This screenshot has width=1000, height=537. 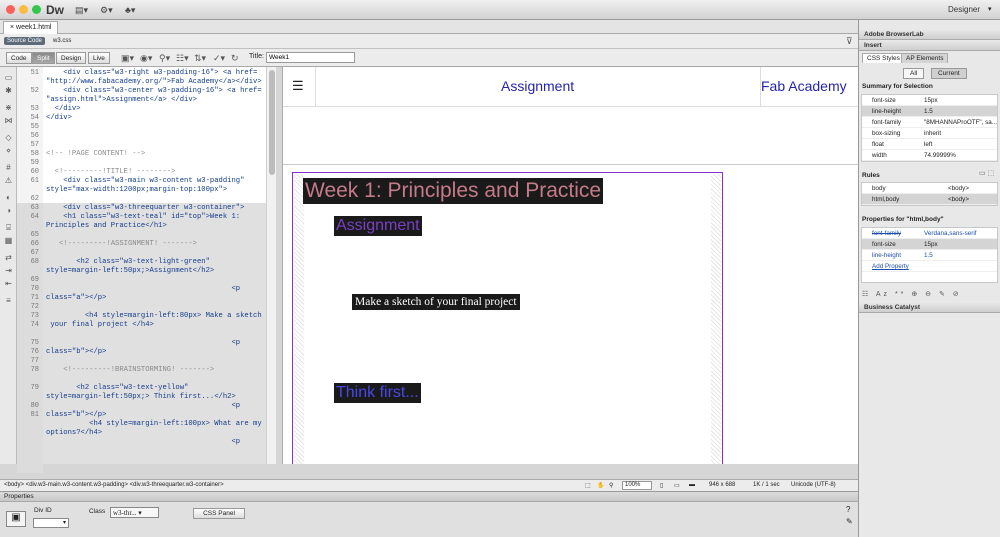 What do you see at coordinates (964, 9) in the screenshot?
I see `workspace-switcher: Designer` at bounding box center [964, 9].